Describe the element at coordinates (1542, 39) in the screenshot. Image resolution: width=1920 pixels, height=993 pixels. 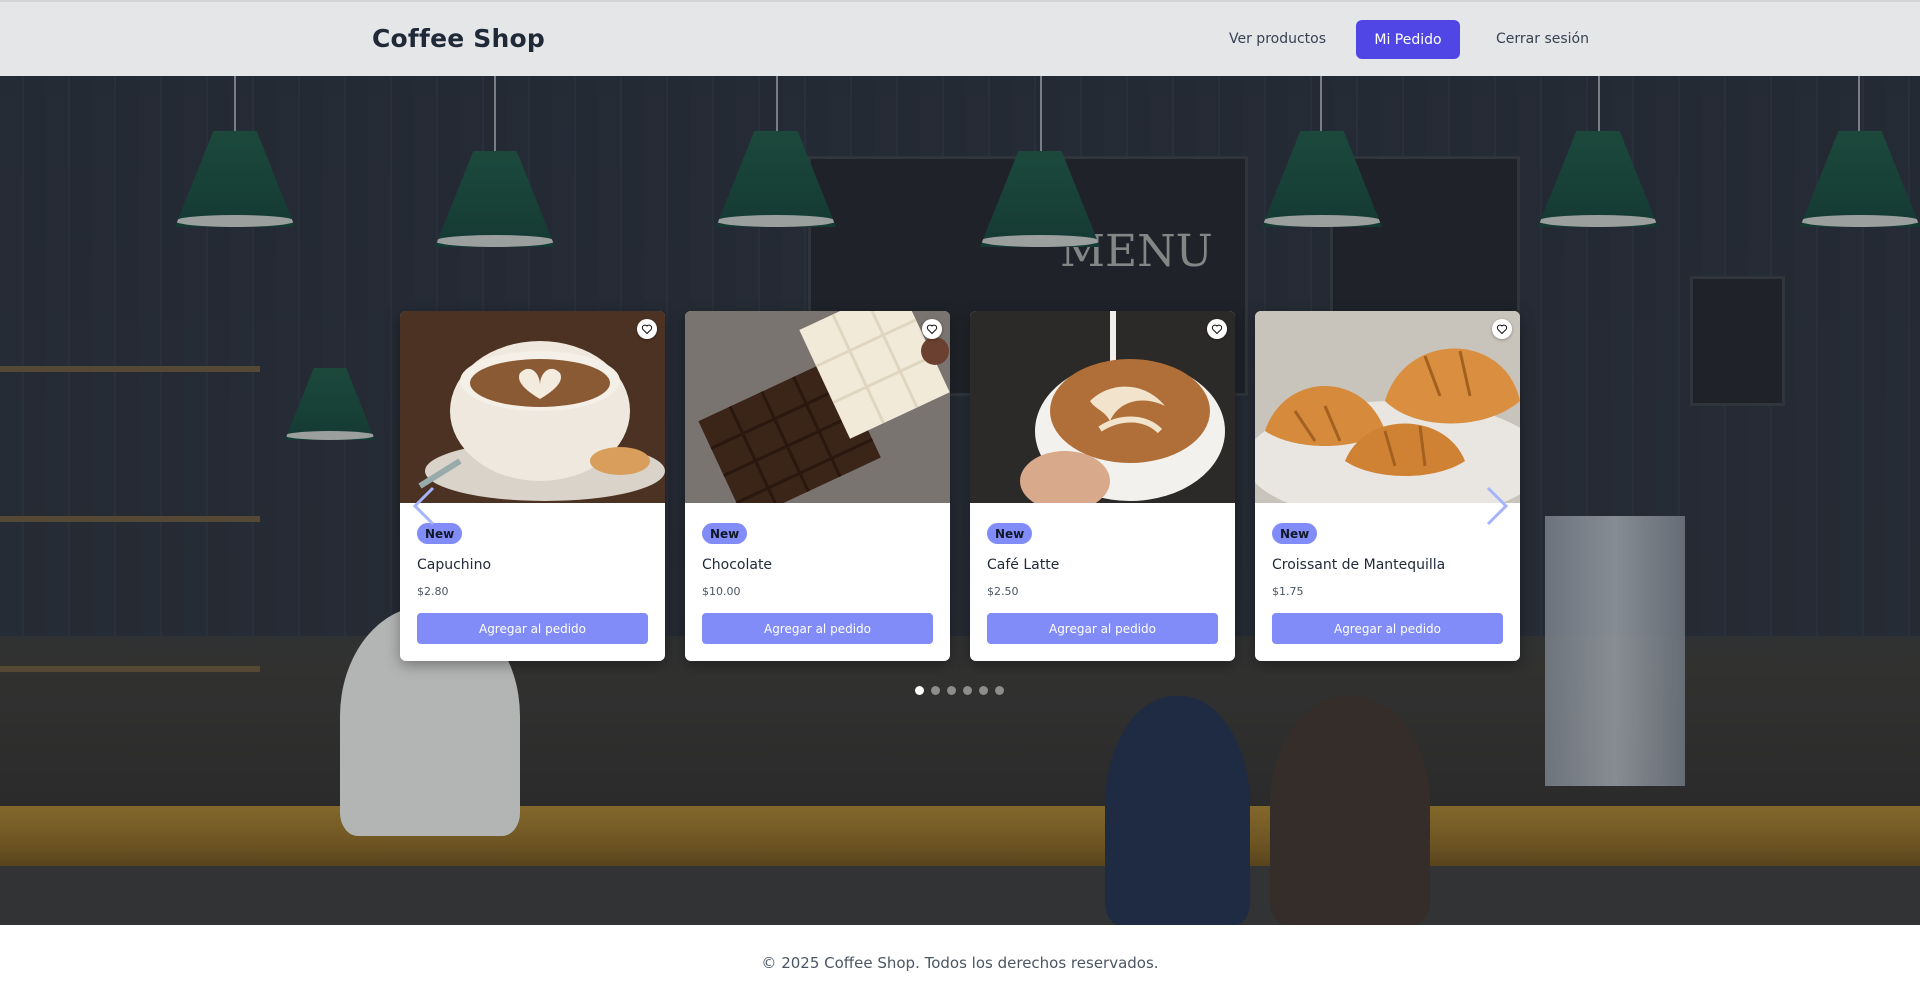
I see `logout-link: Cerrar sesión` at that location.